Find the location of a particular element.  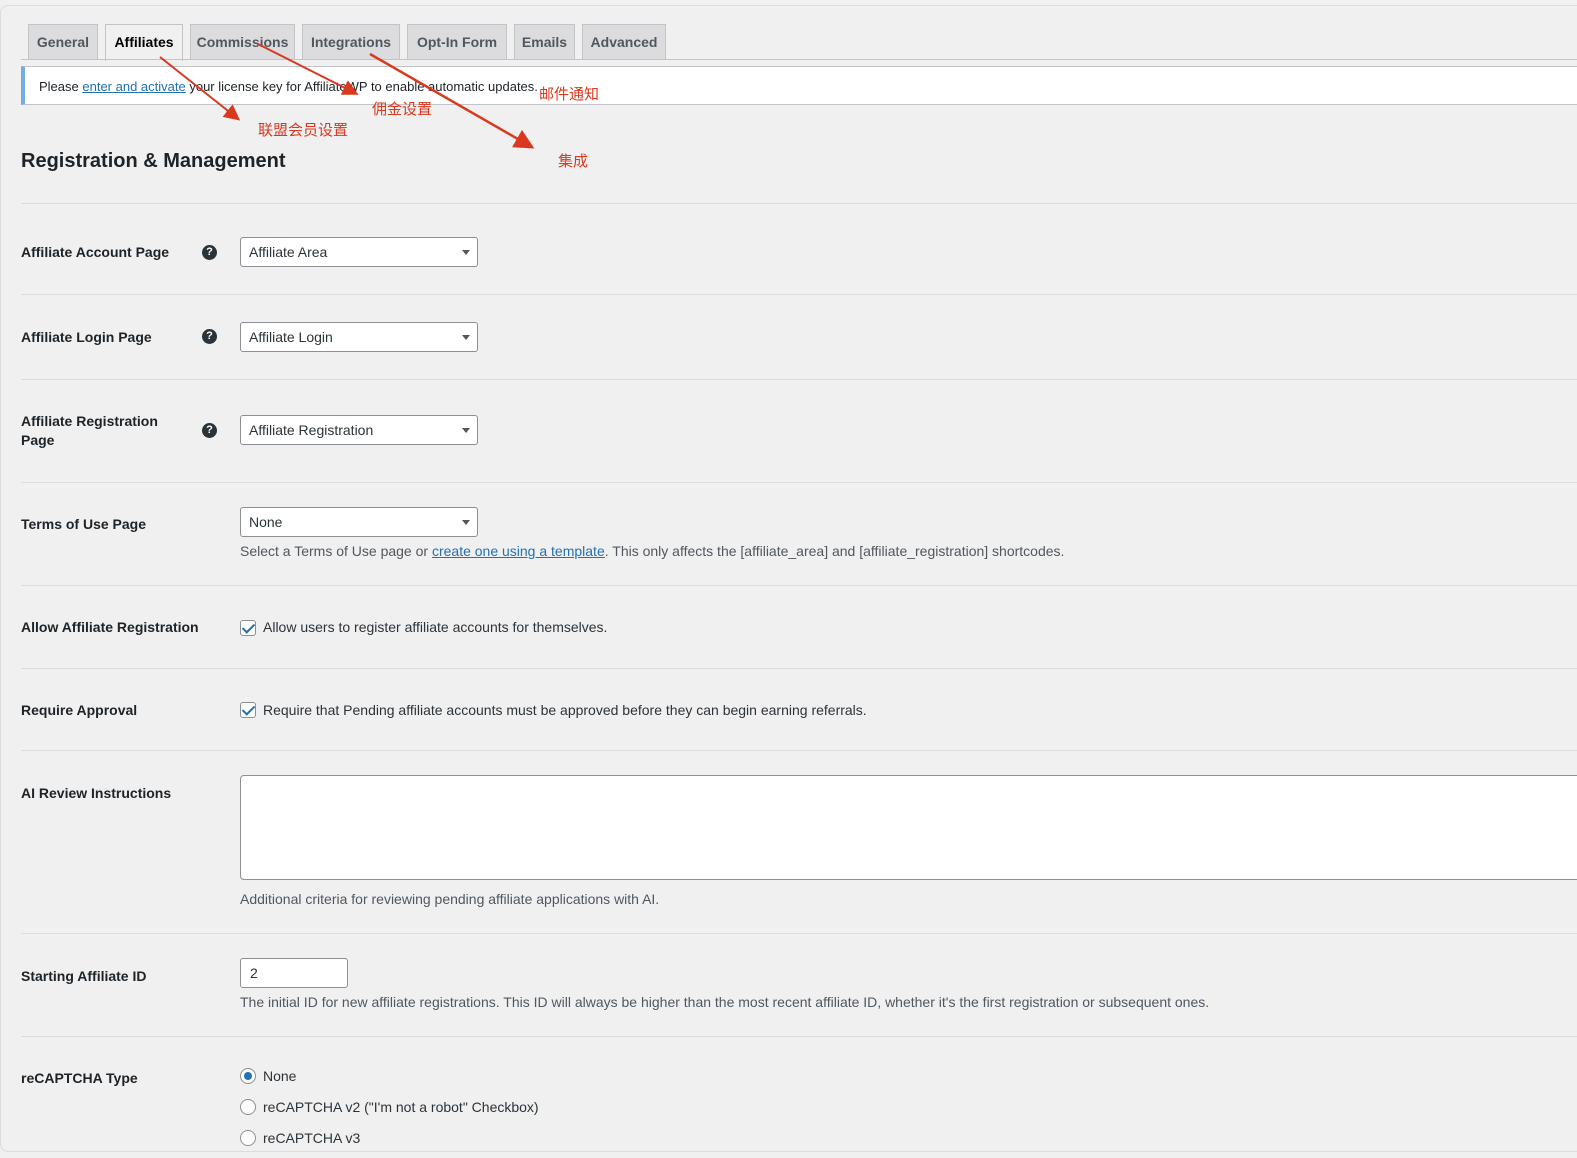

allow-registration-checkbox is located at coordinates (248, 628).